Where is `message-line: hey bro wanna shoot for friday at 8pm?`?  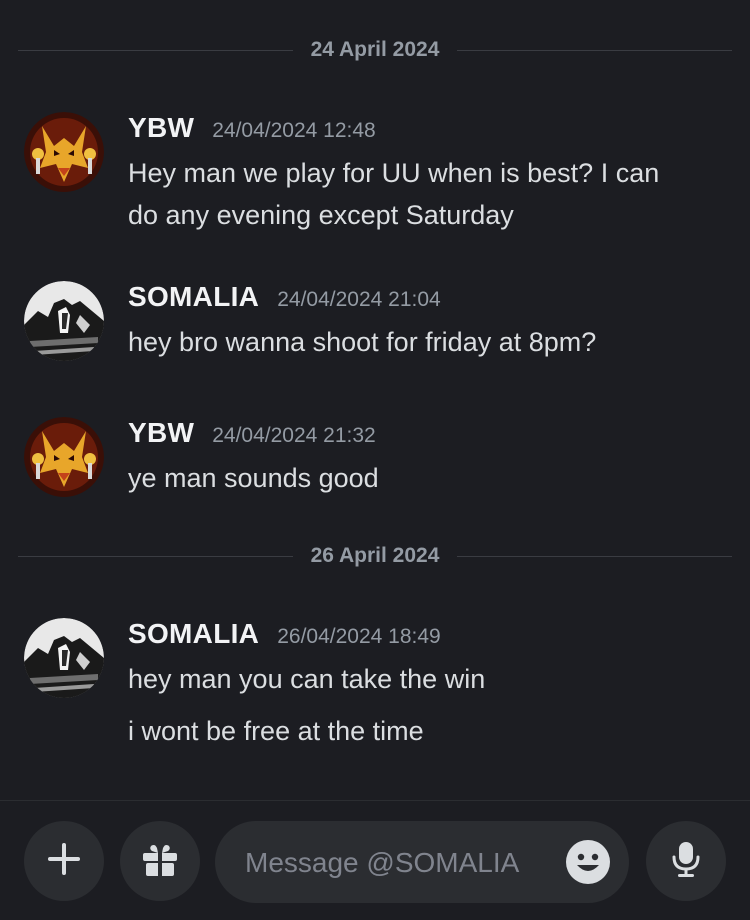
message-line: hey bro wanna shoot for friday at 8pm? is located at coordinates (362, 342).